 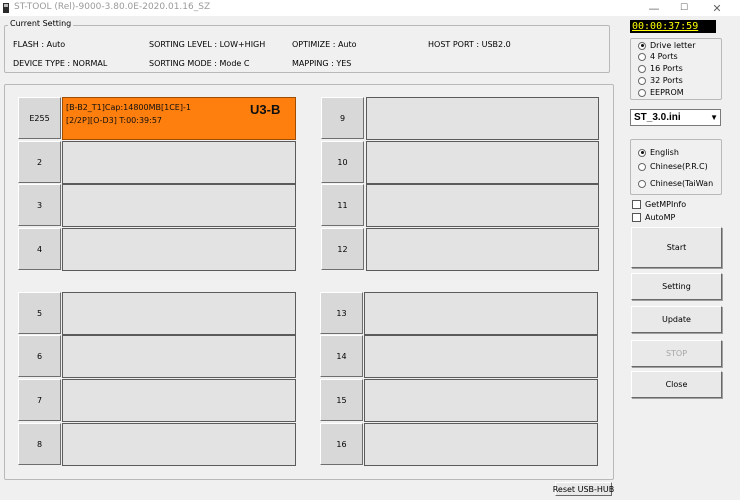 I want to click on language-chinese-taiwan: Chinese(TaiWan, so click(x=675, y=183).